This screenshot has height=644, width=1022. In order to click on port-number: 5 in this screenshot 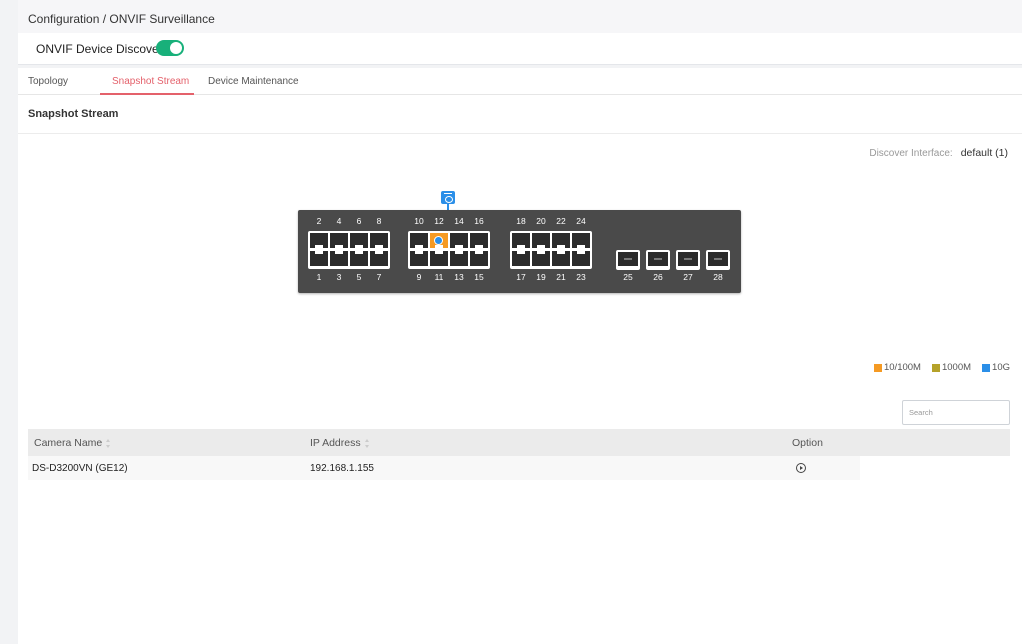, I will do `click(359, 277)`.